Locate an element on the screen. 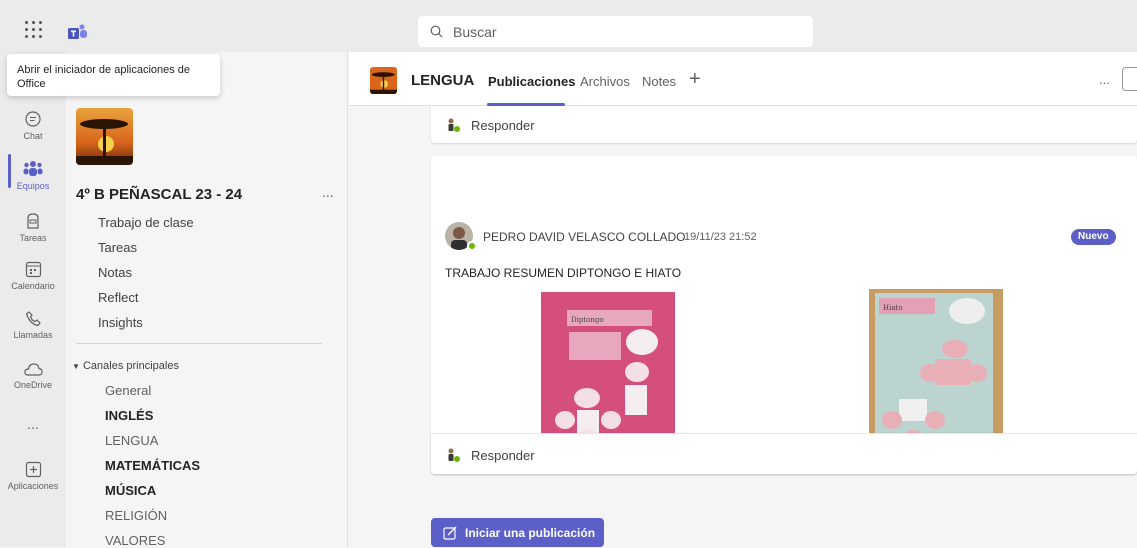 The image size is (1137, 548). poster-title-diptongo: Diptongo is located at coordinates (587, 320).